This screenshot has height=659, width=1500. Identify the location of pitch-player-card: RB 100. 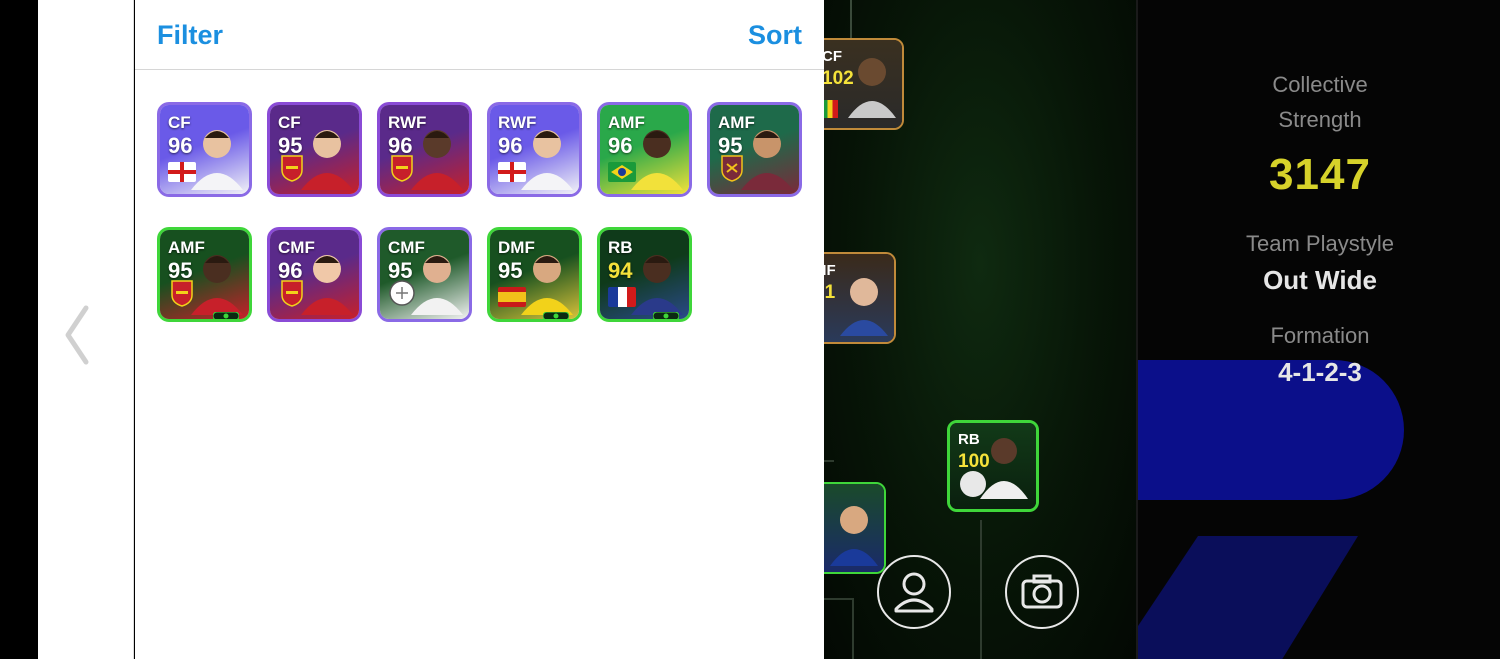
(993, 466).